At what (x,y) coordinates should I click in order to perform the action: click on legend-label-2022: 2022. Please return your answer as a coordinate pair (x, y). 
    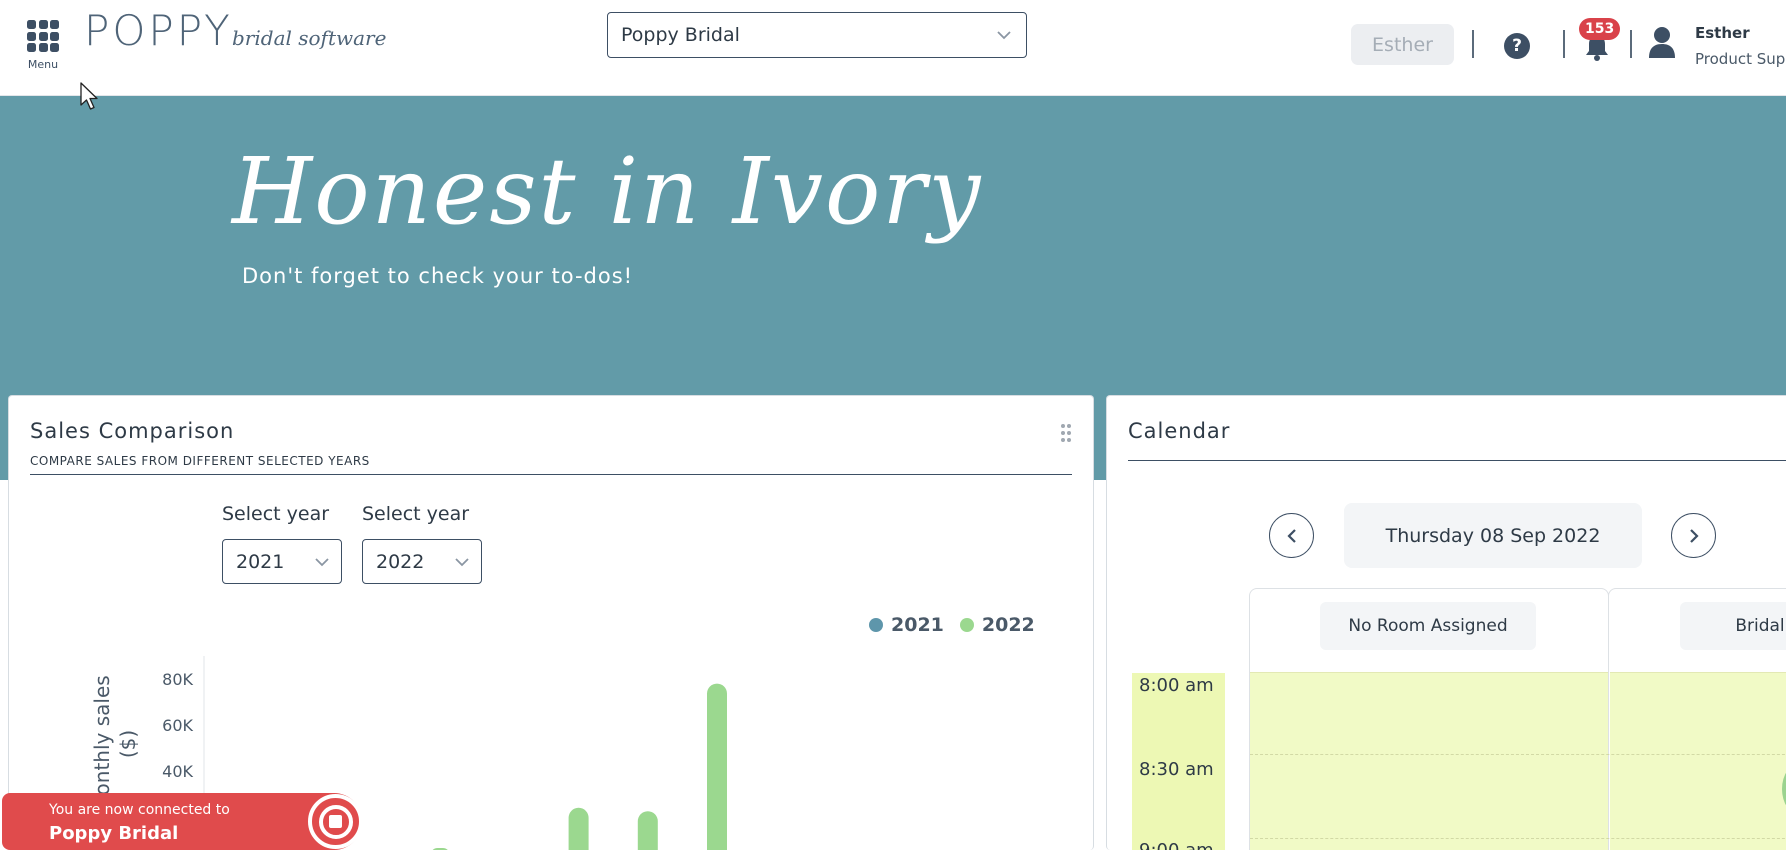
    Looking at the image, I should click on (1008, 625).